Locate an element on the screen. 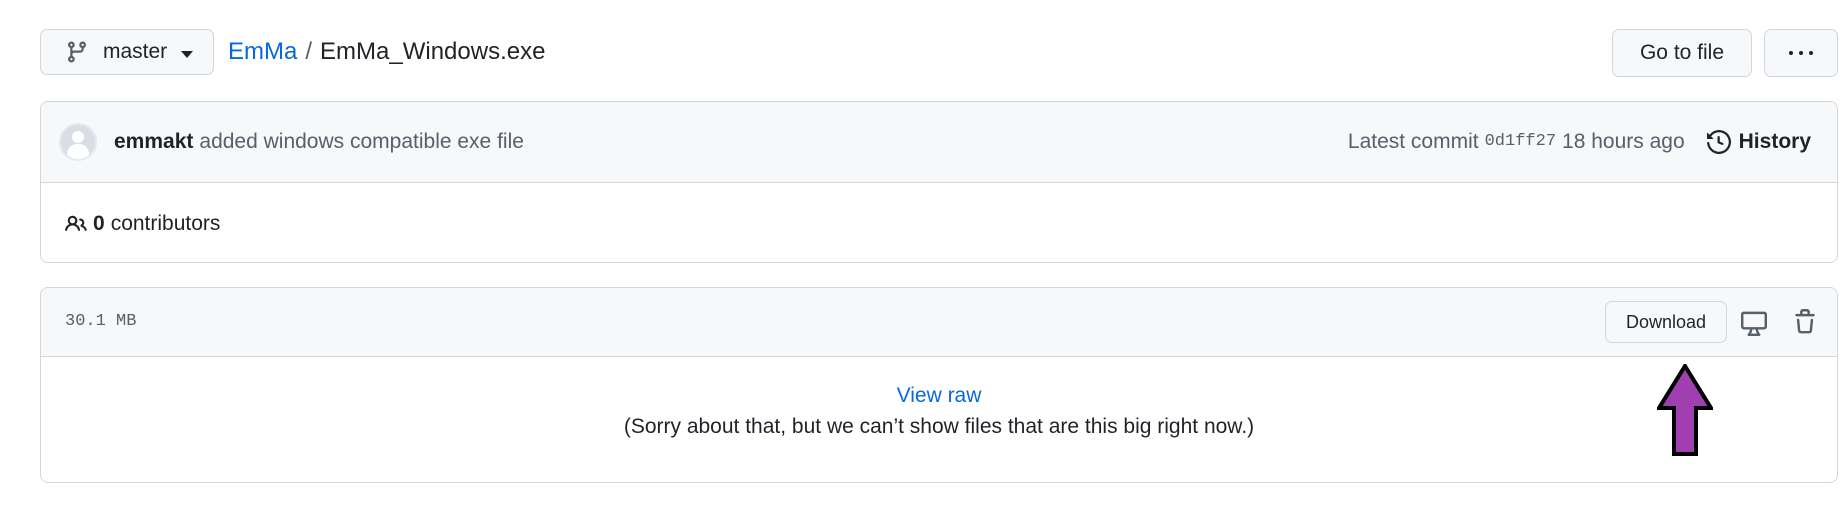 The image size is (1848, 519). history-icon is located at coordinates (1718, 142).